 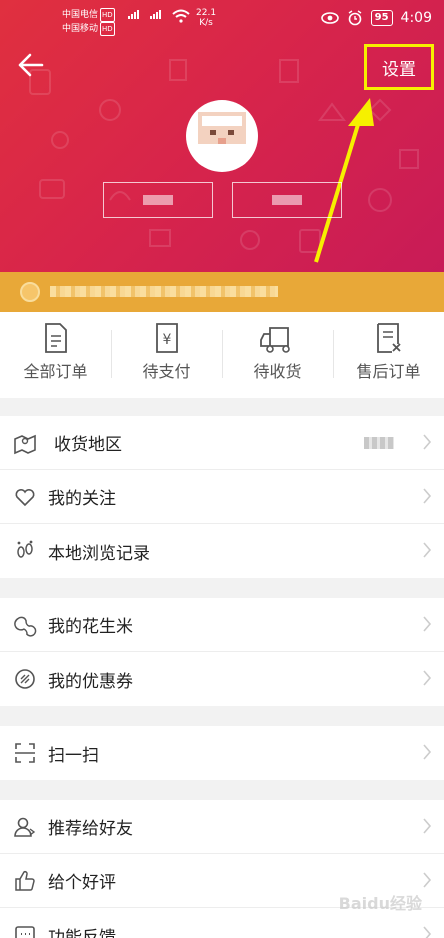 What do you see at coordinates (222, 551) in the screenshot?
I see `menu-item-history: 本地浏览记录` at bounding box center [222, 551].